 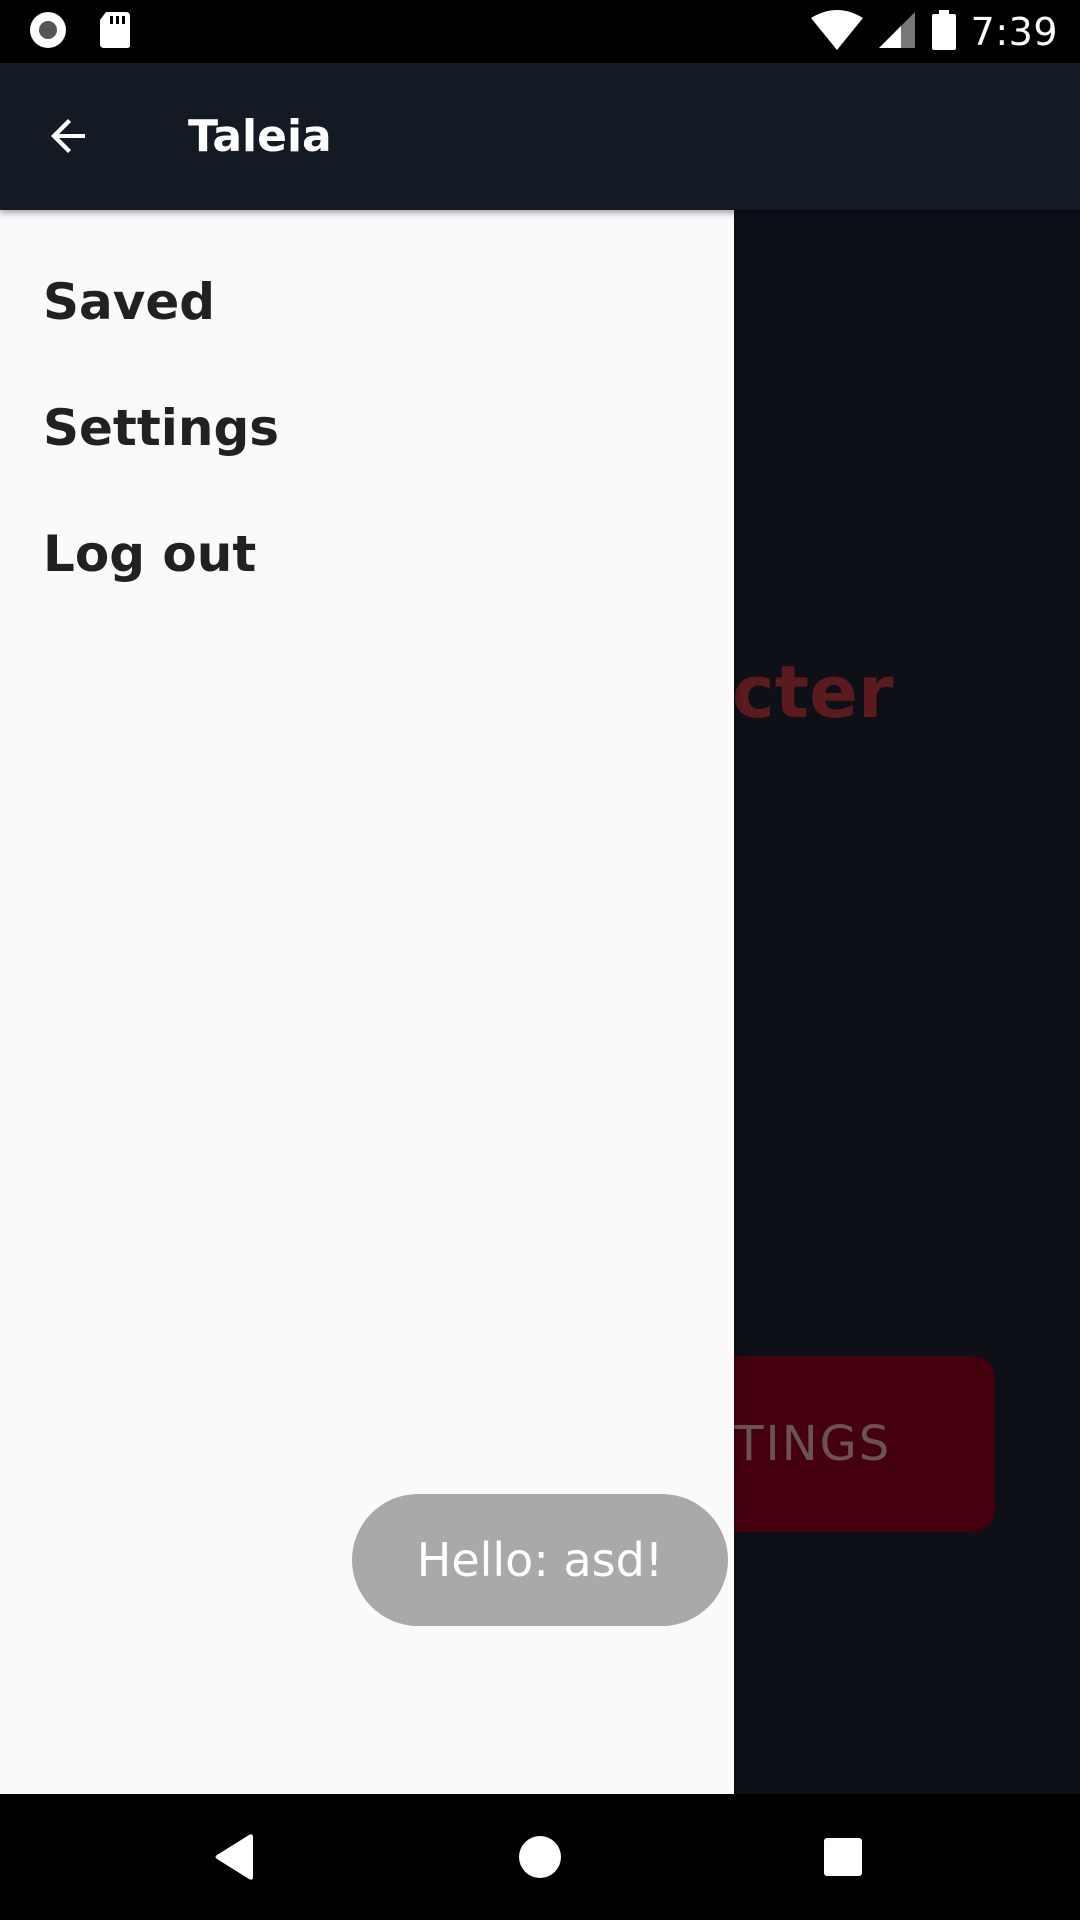 I want to click on drawer-item-label: Settings, so click(x=161, y=428).